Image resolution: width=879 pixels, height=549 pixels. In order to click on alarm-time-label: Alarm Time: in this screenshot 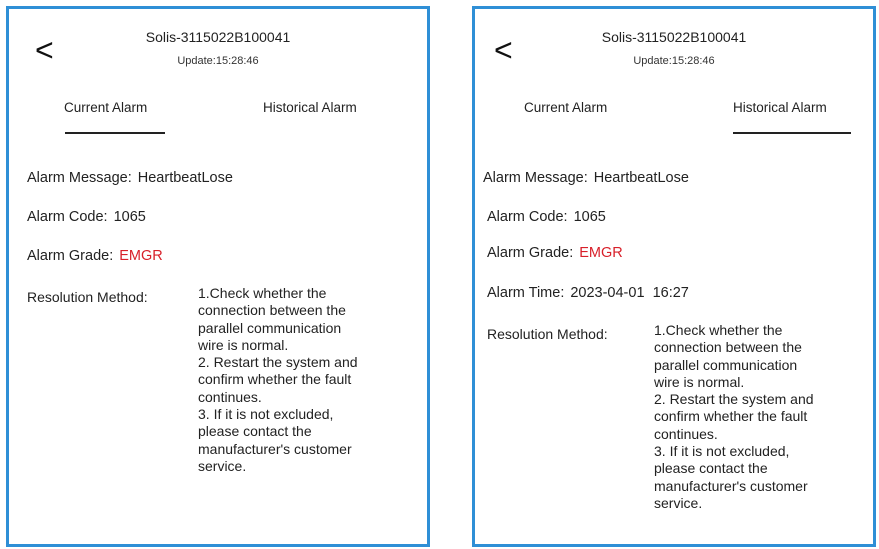, I will do `click(526, 293)`.